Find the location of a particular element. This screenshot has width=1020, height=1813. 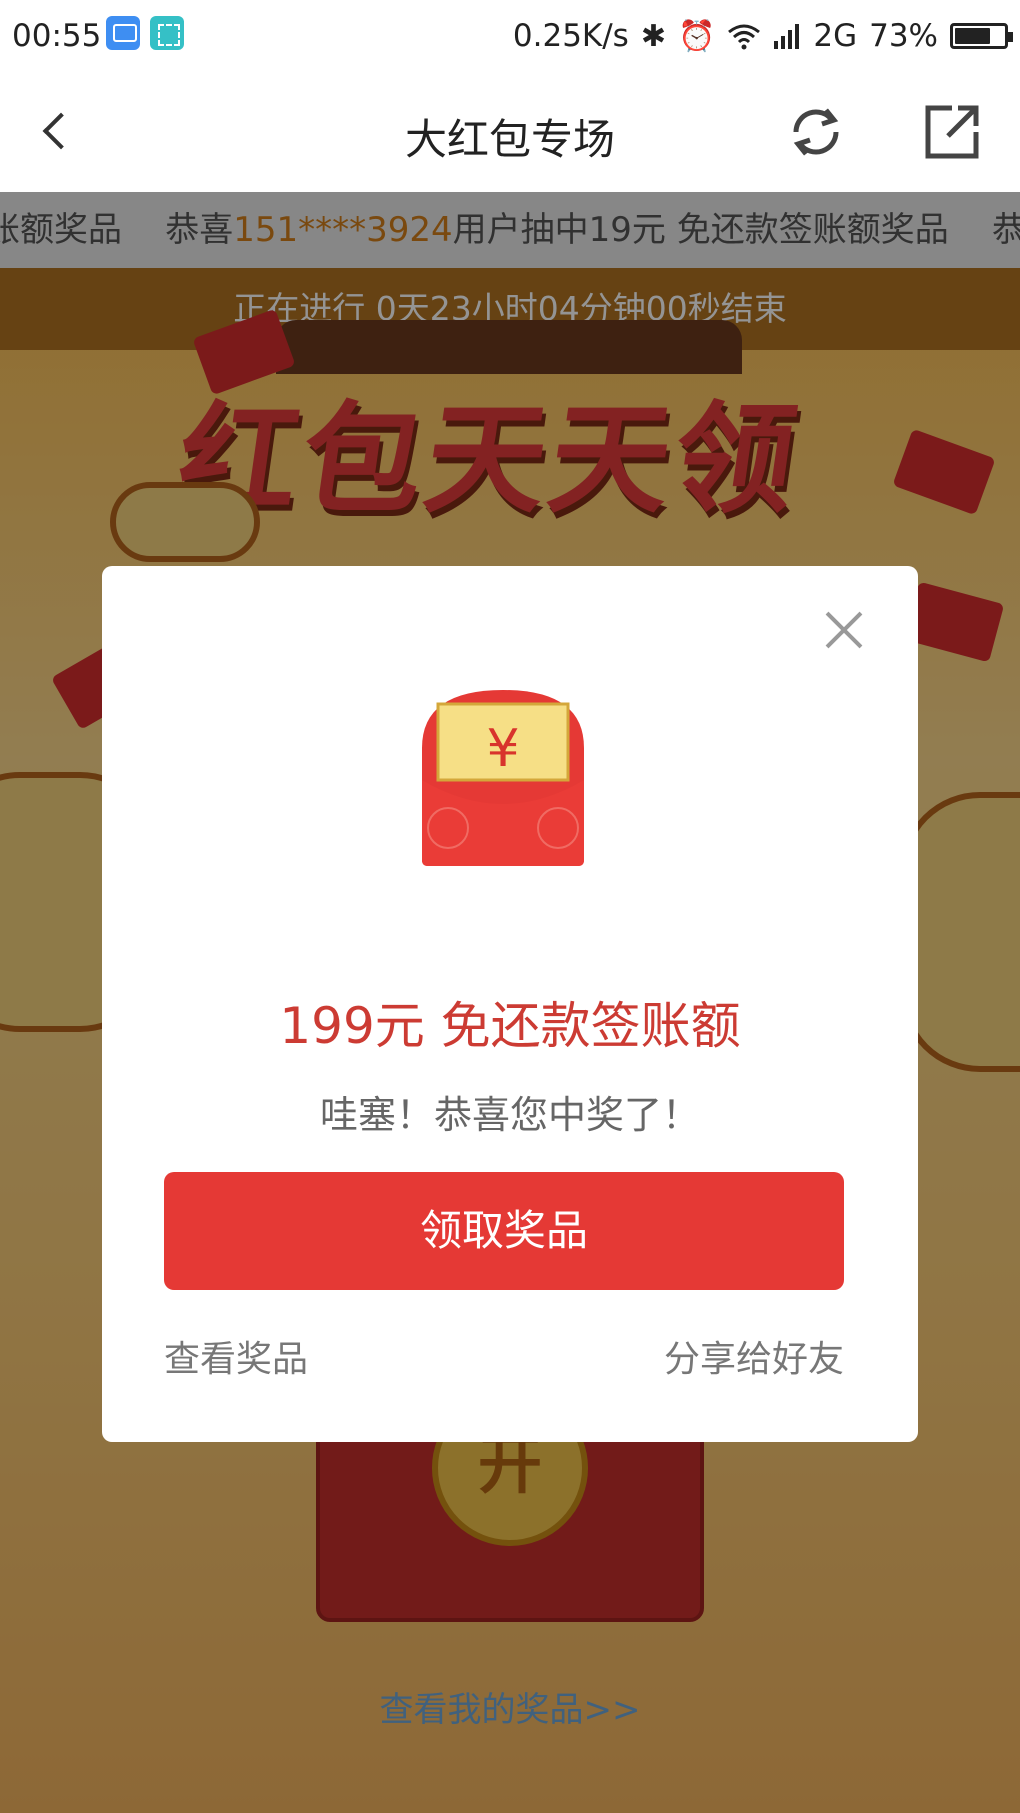

nav-bar: 大红包专场 is located at coordinates (510, 133).